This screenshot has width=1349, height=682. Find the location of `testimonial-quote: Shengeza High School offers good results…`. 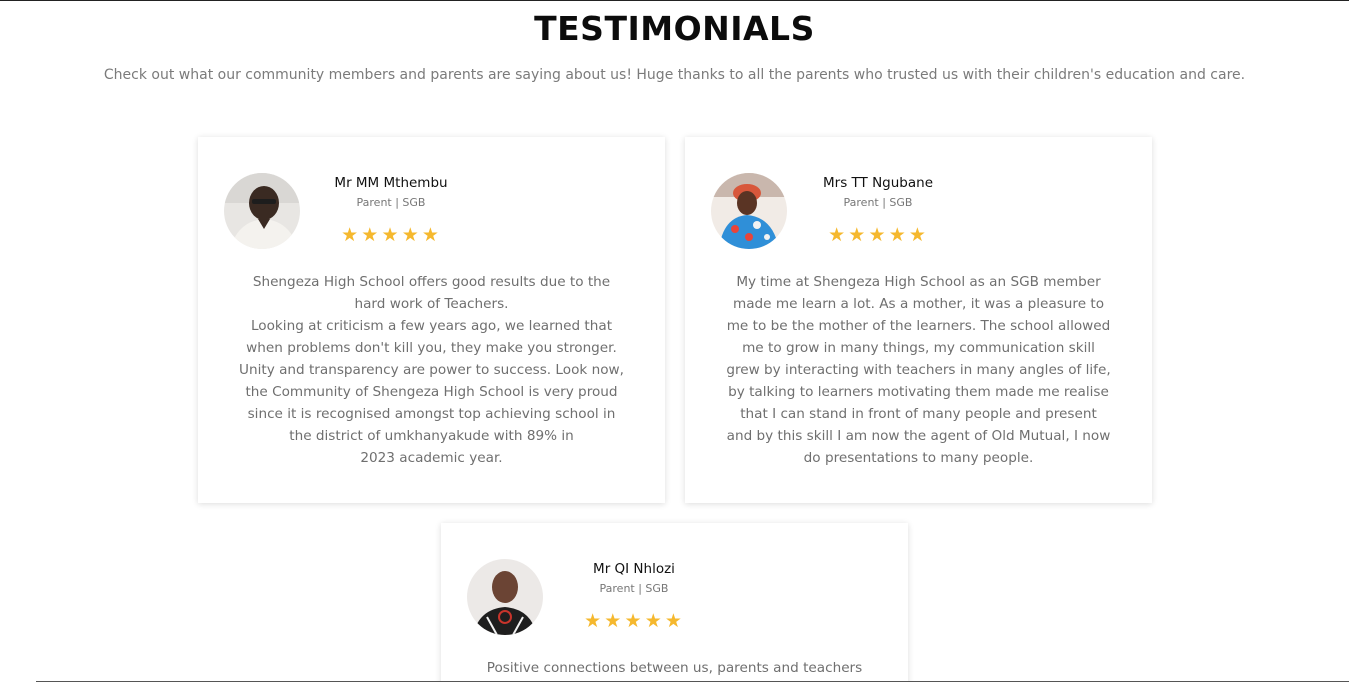

testimonial-quote: Shengeza High School offers good results… is located at coordinates (431, 370).